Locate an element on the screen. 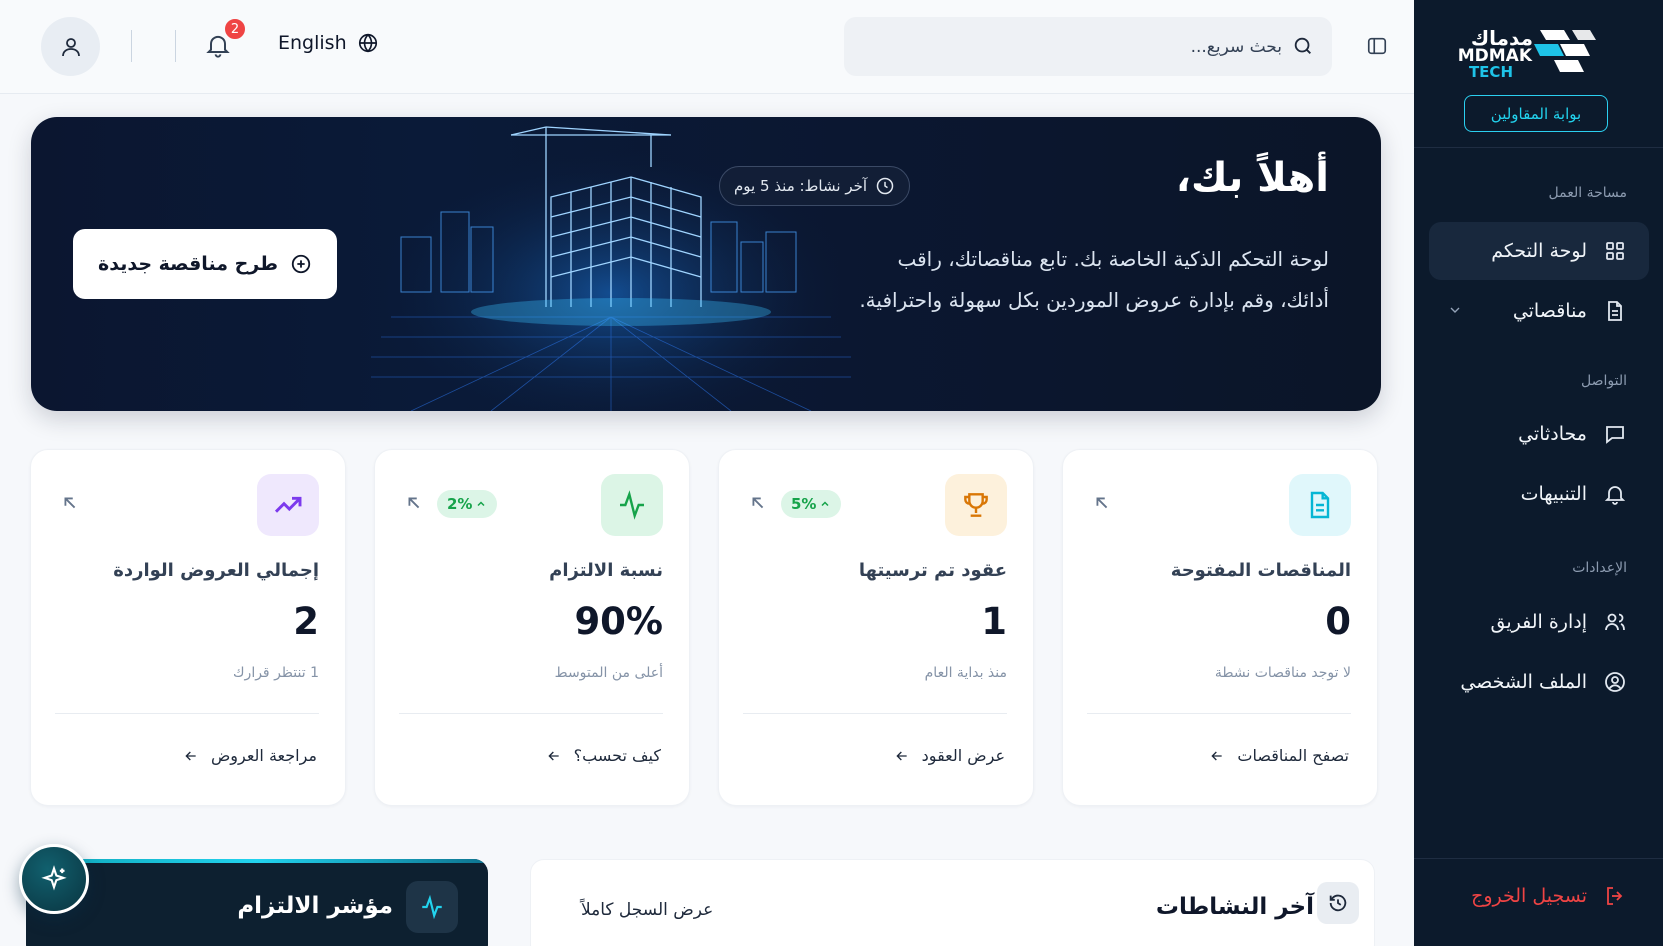 This screenshot has width=1663, height=946. brand-logo: مدماك MDMAK TECH is located at coordinates (1526, 54).